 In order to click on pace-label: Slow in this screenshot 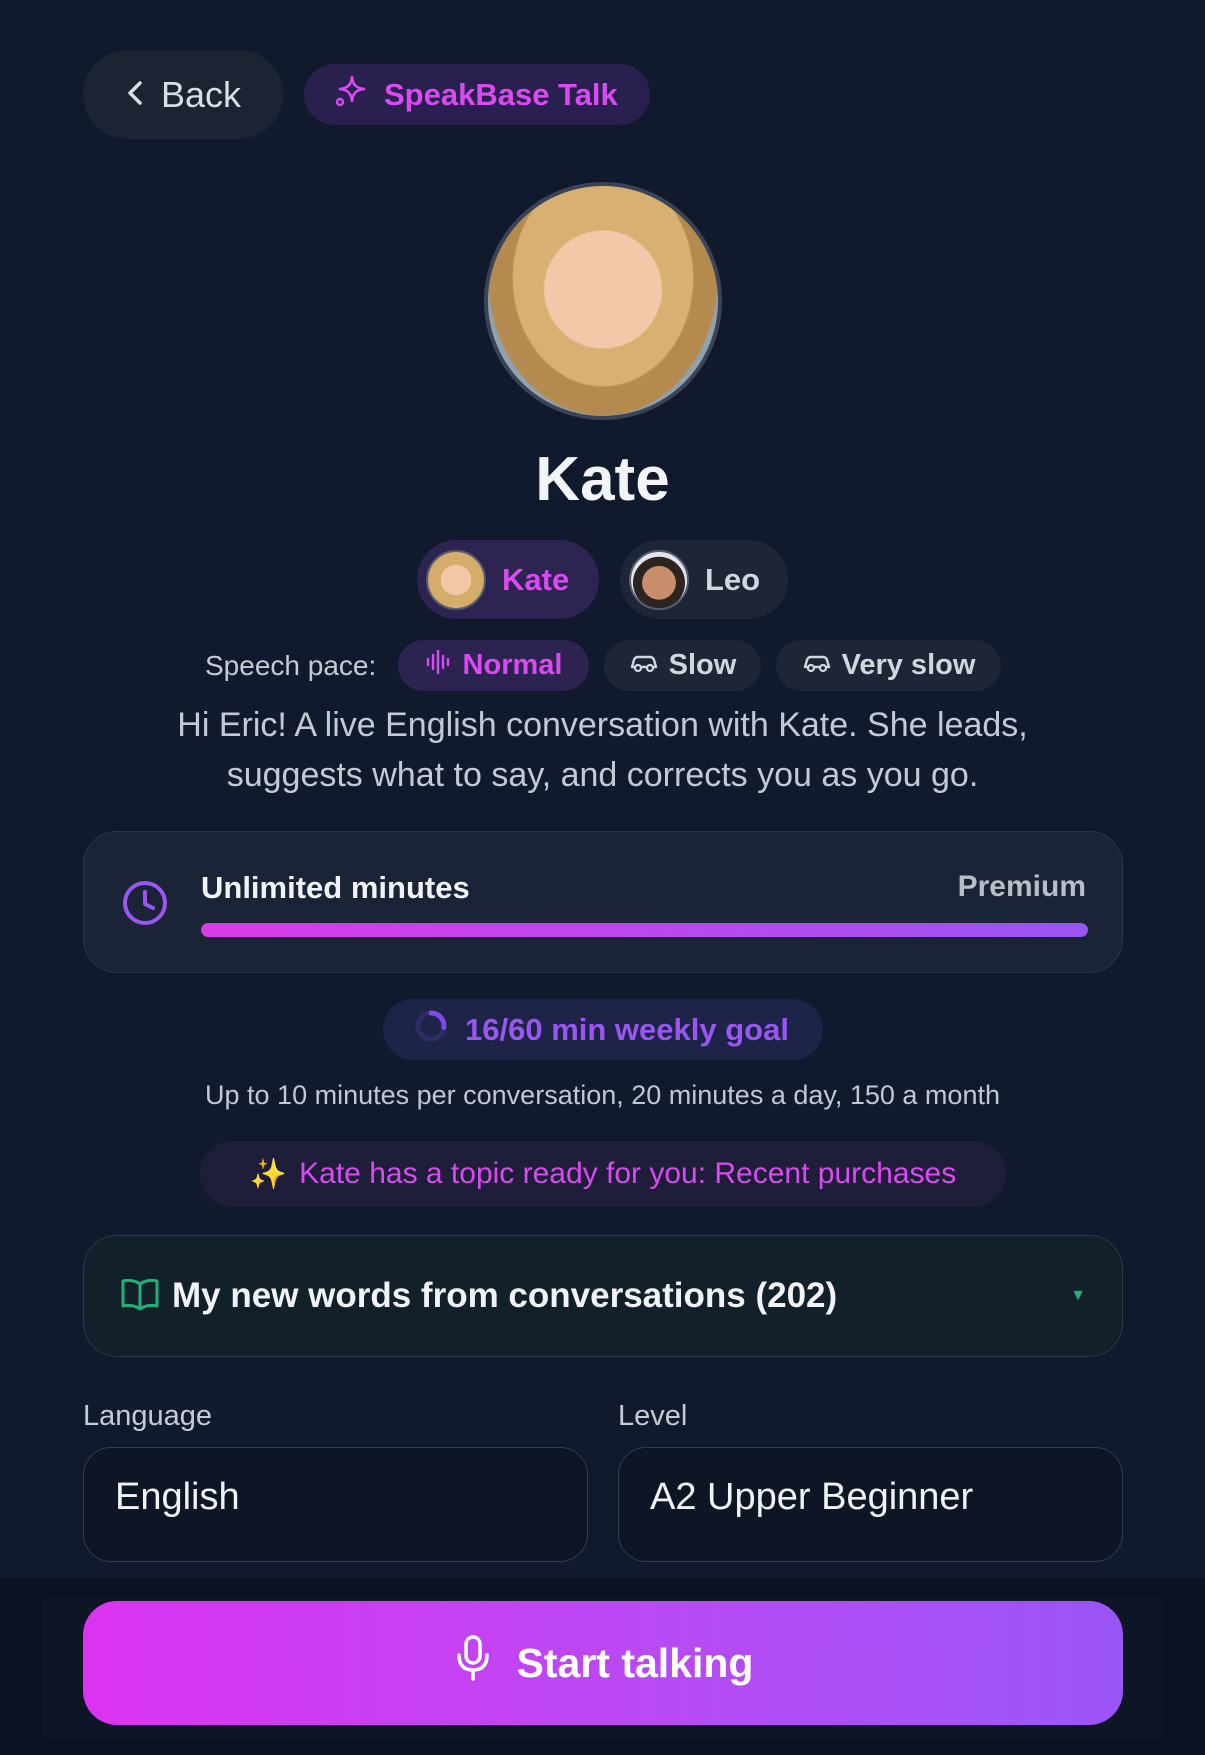, I will do `click(702, 665)`.